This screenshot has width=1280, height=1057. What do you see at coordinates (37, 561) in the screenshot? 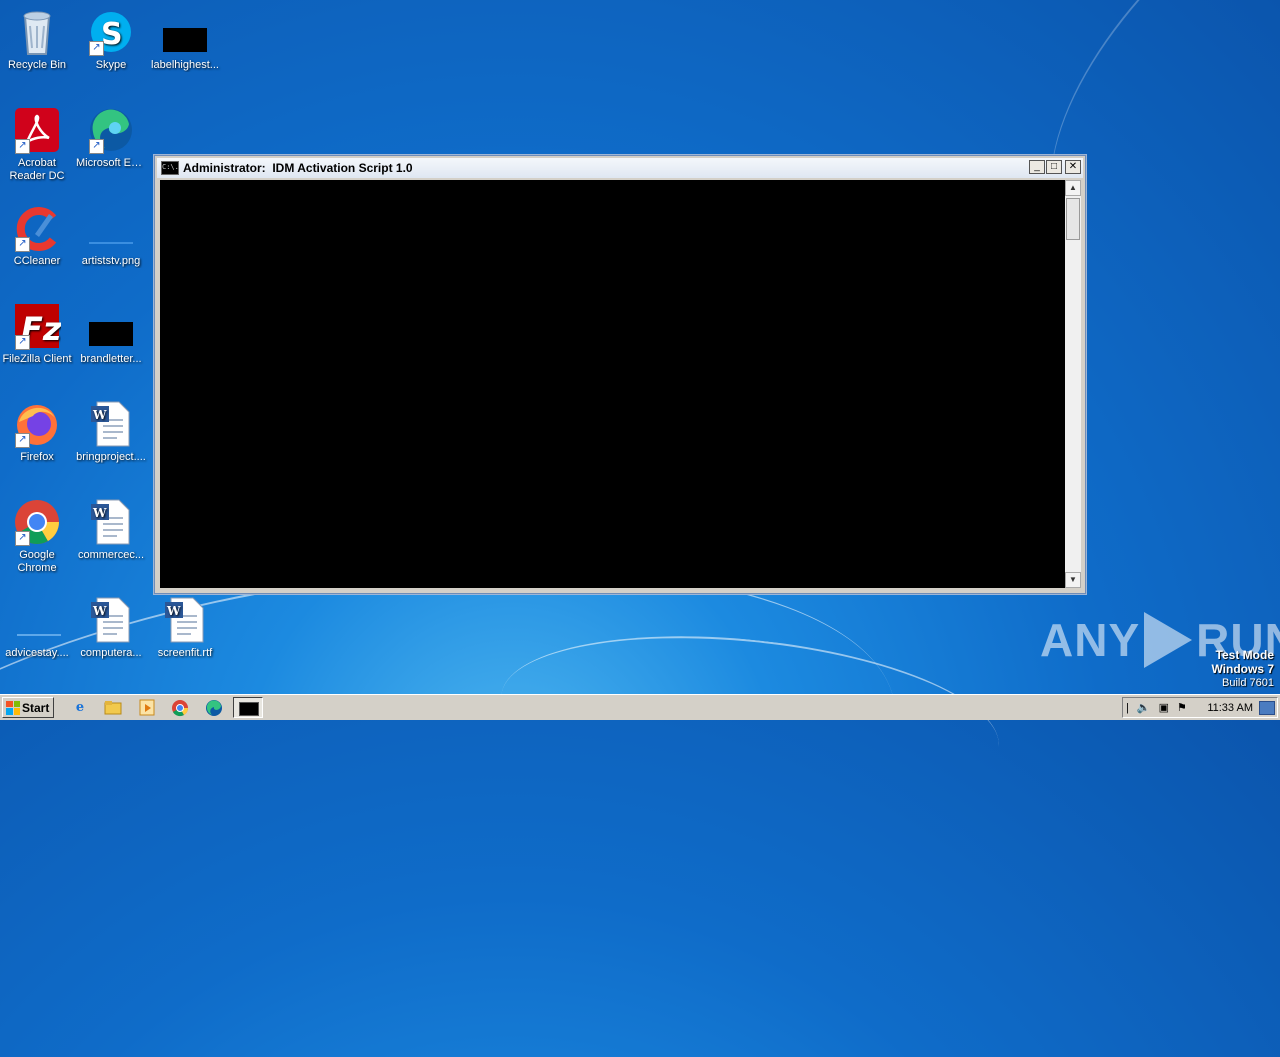
I see `desktop-icon-label: Google Chrome` at bounding box center [37, 561].